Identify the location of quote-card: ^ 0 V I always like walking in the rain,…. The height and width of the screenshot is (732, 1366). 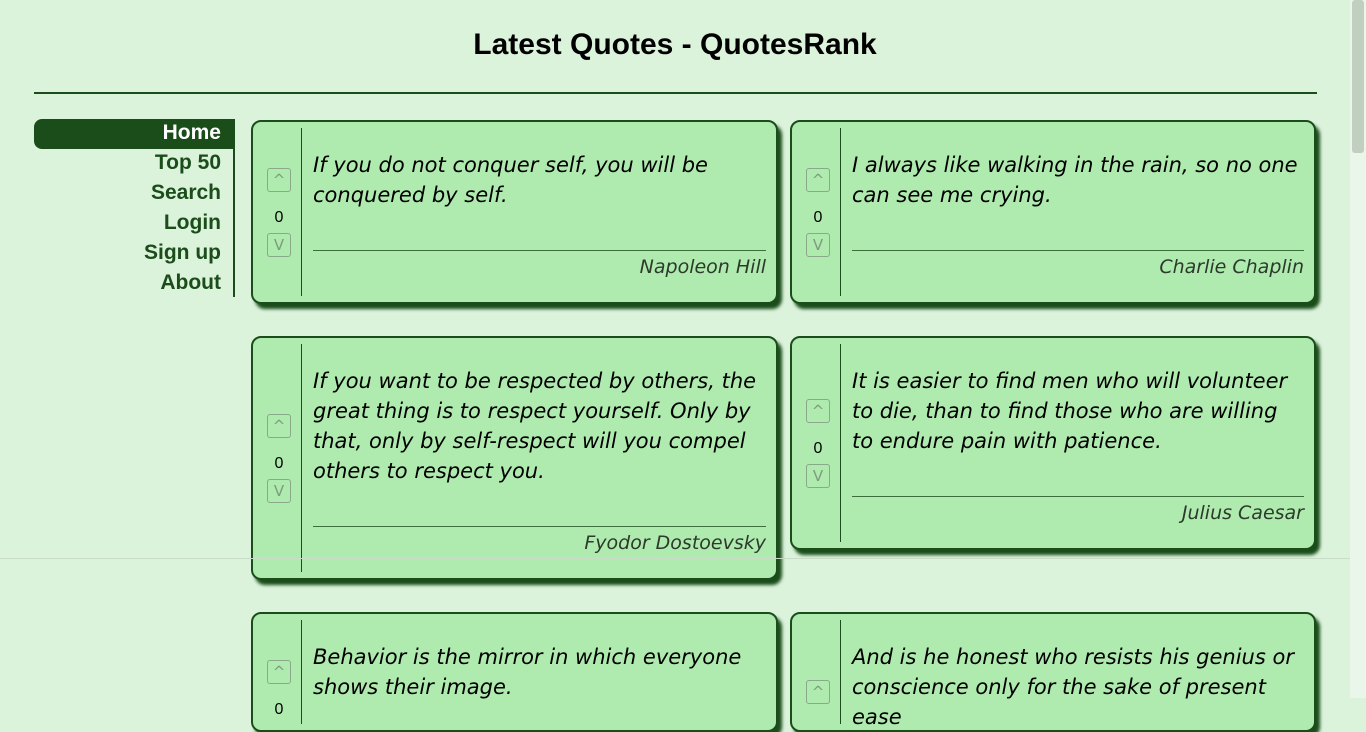
(1053, 212).